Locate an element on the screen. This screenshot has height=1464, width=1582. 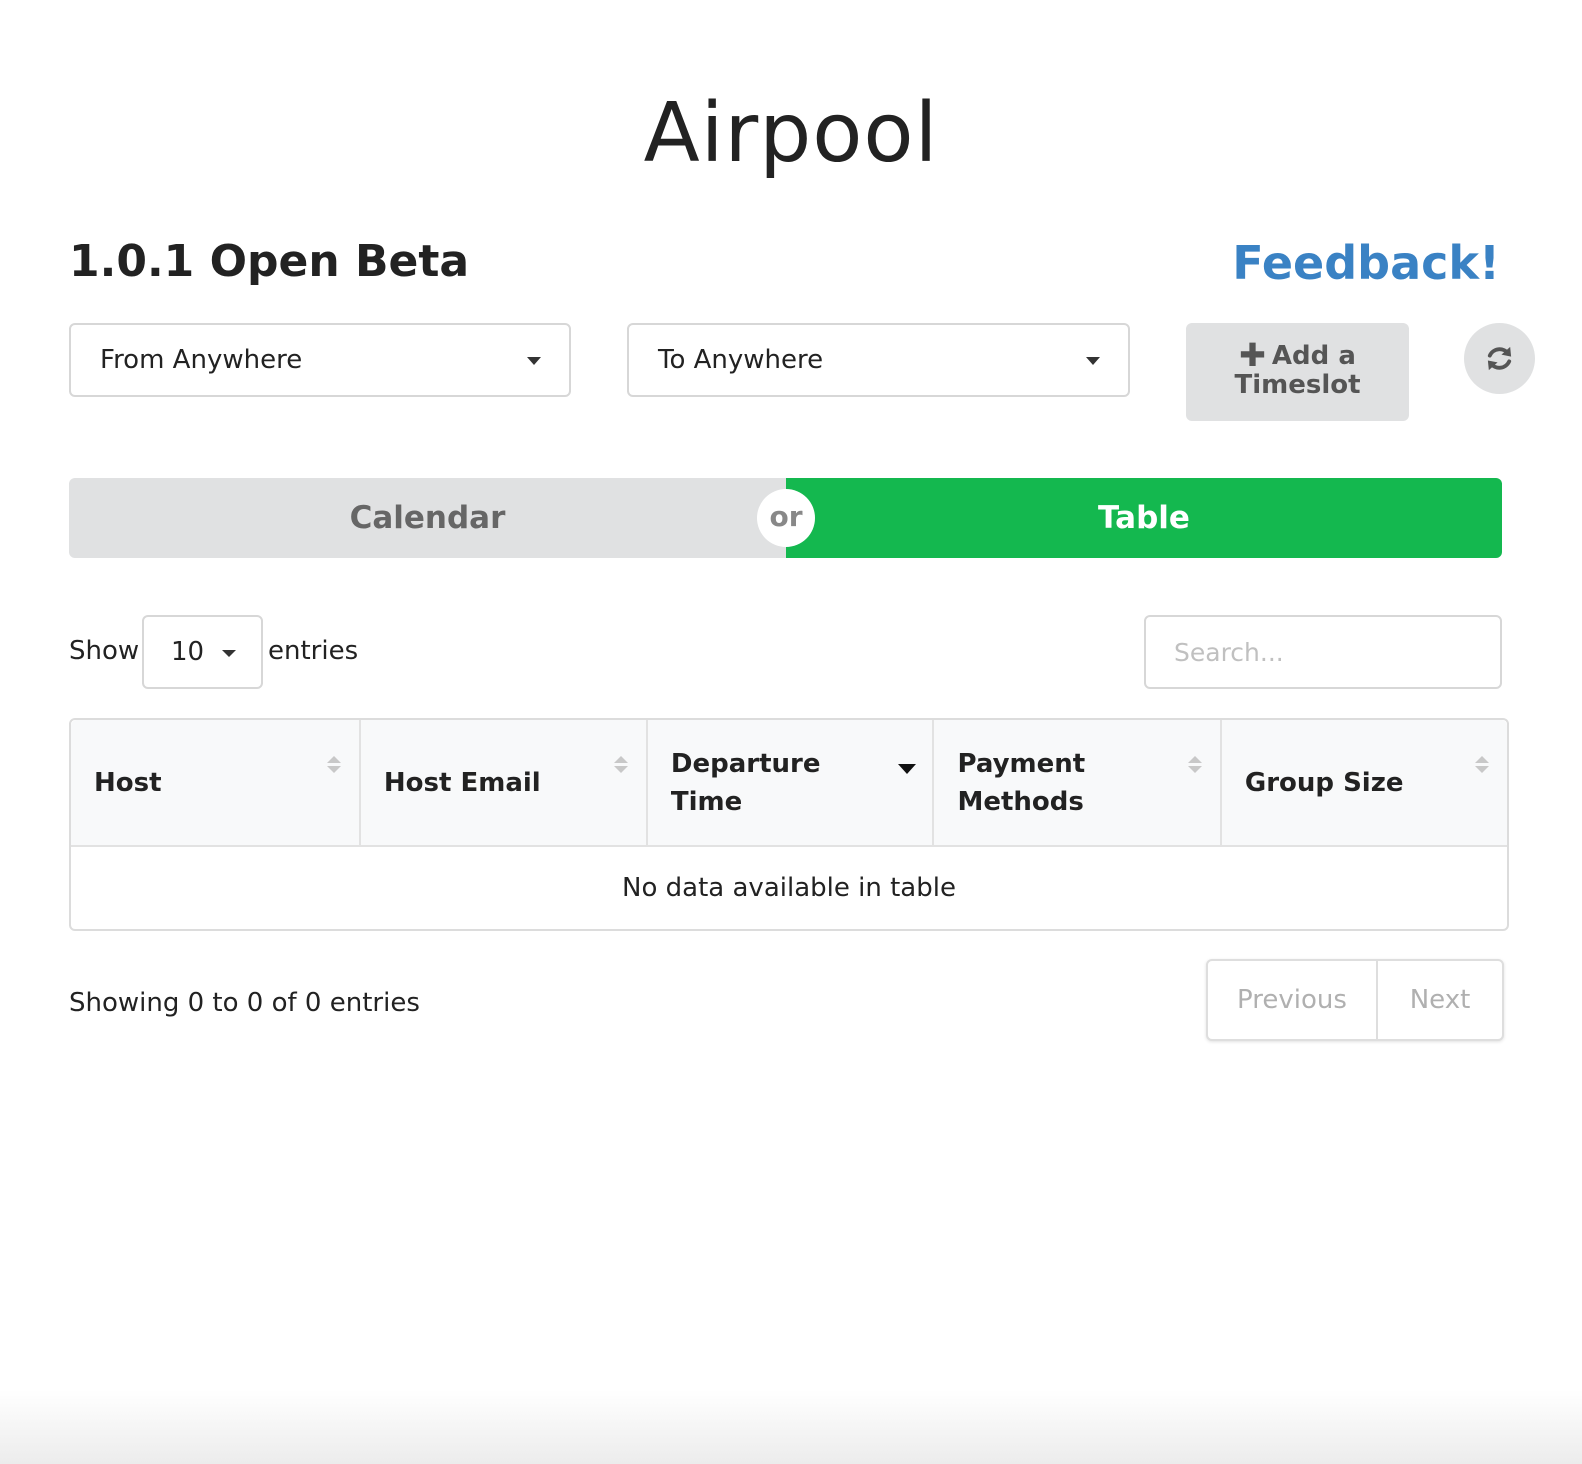
or-divider: or is located at coordinates (786, 518).